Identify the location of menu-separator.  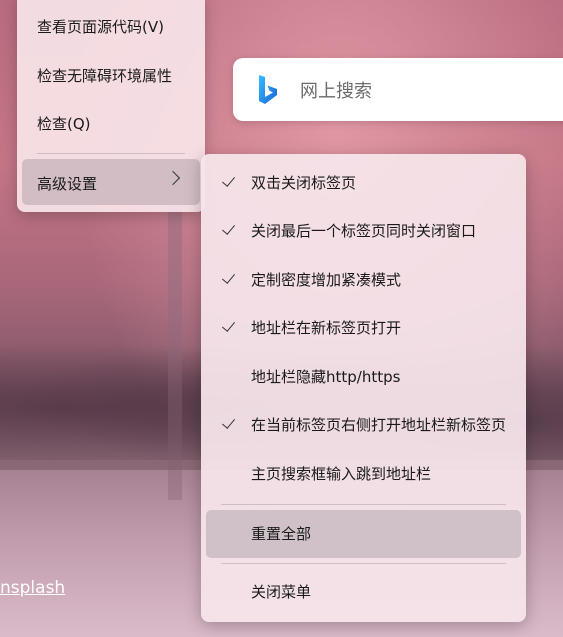
(111, 153).